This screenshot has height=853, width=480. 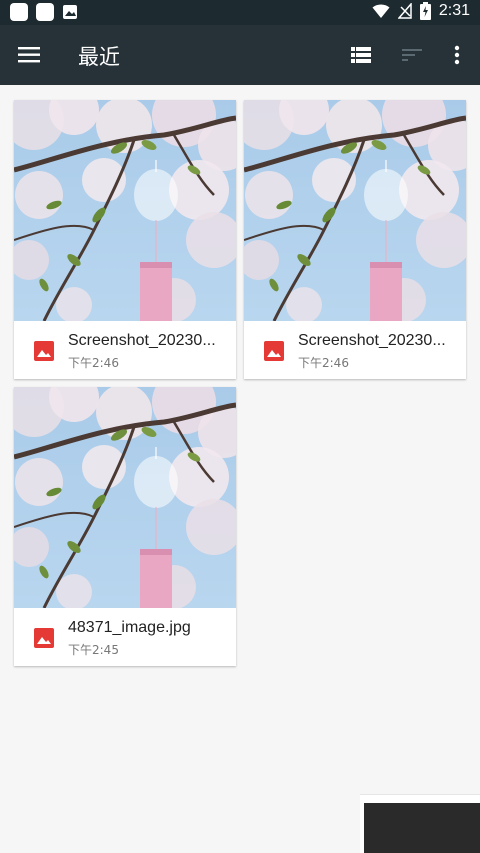 What do you see at coordinates (404, 11) in the screenshot?
I see `no-signal-icon` at bounding box center [404, 11].